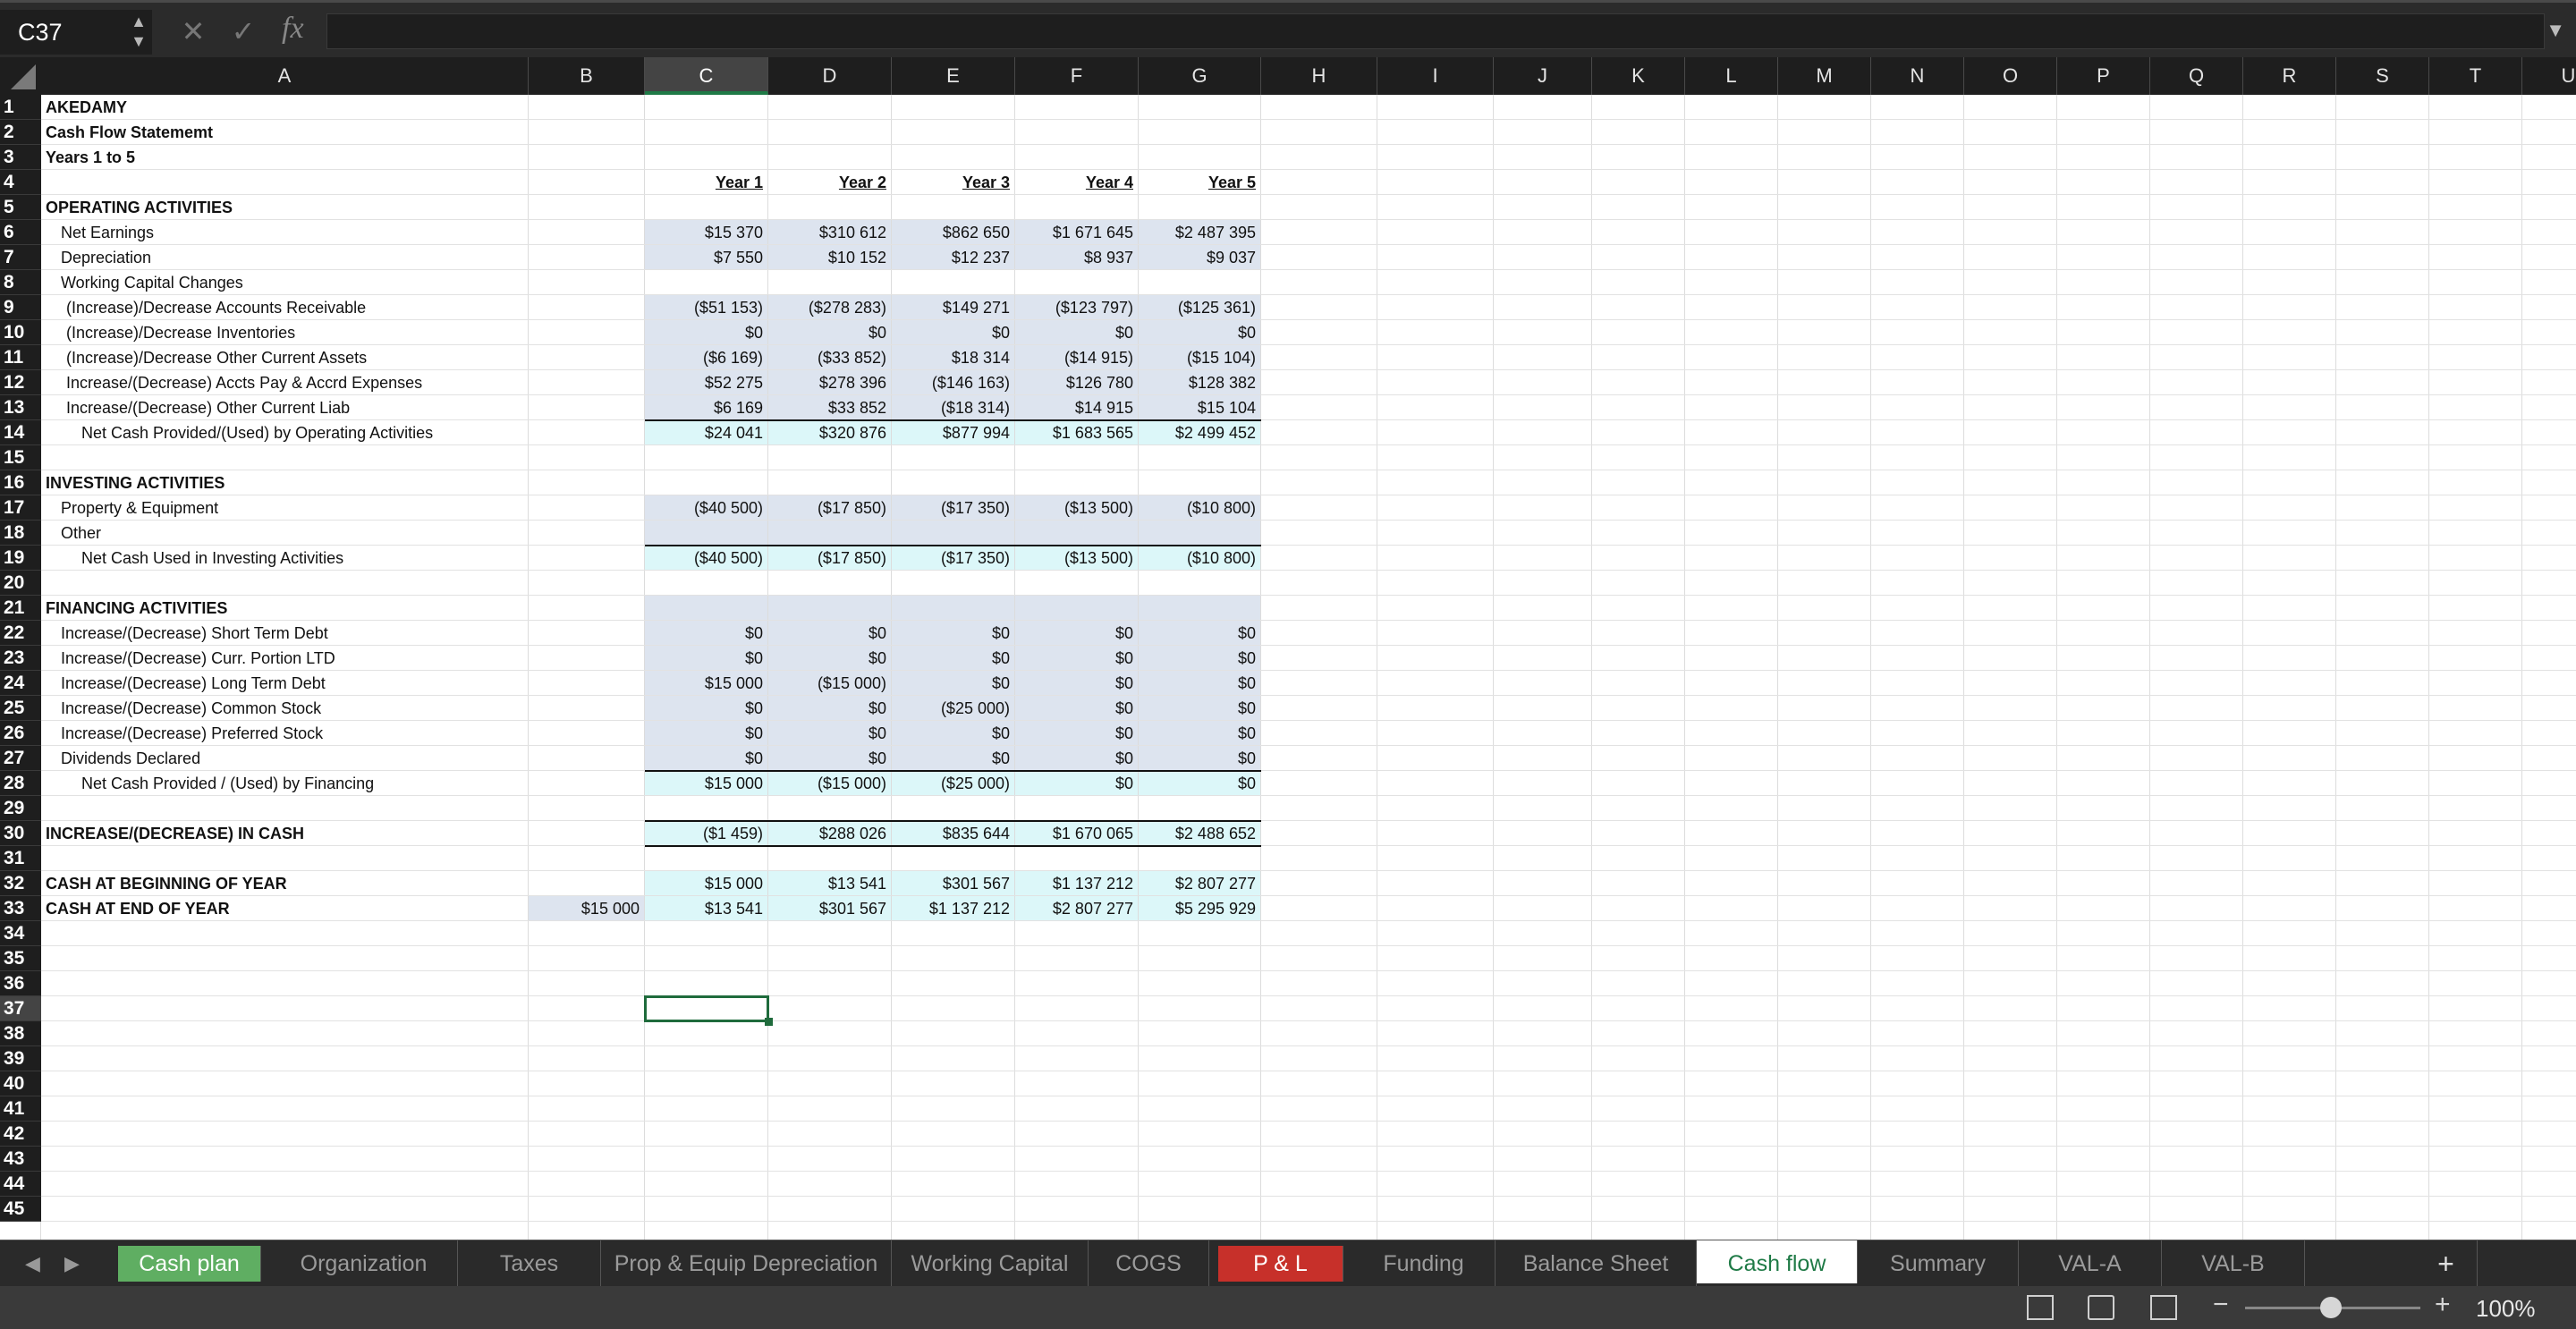 The width and height of the screenshot is (2576, 1329). What do you see at coordinates (830, 558) in the screenshot?
I see `value-cell: ($17 850)` at bounding box center [830, 558].